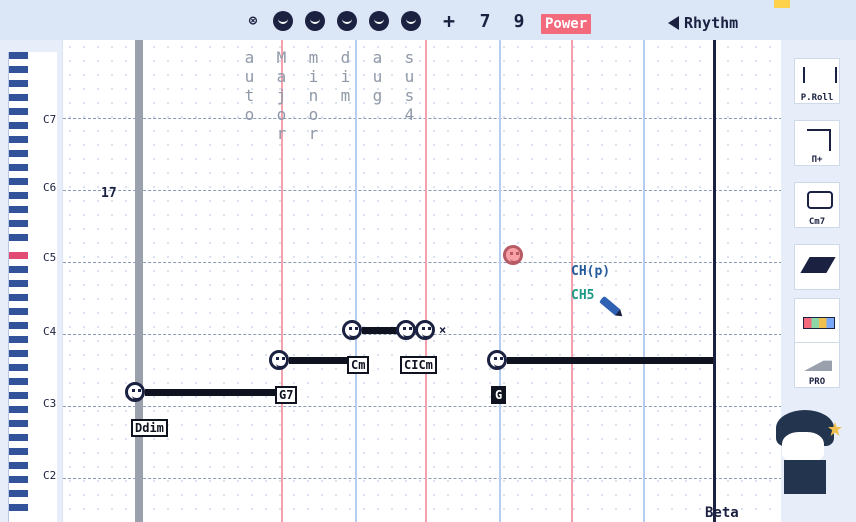  What do you see at coordinates (803, 447) in the screenshot?
I see `mascot-face` at bounding box center [803, 447].